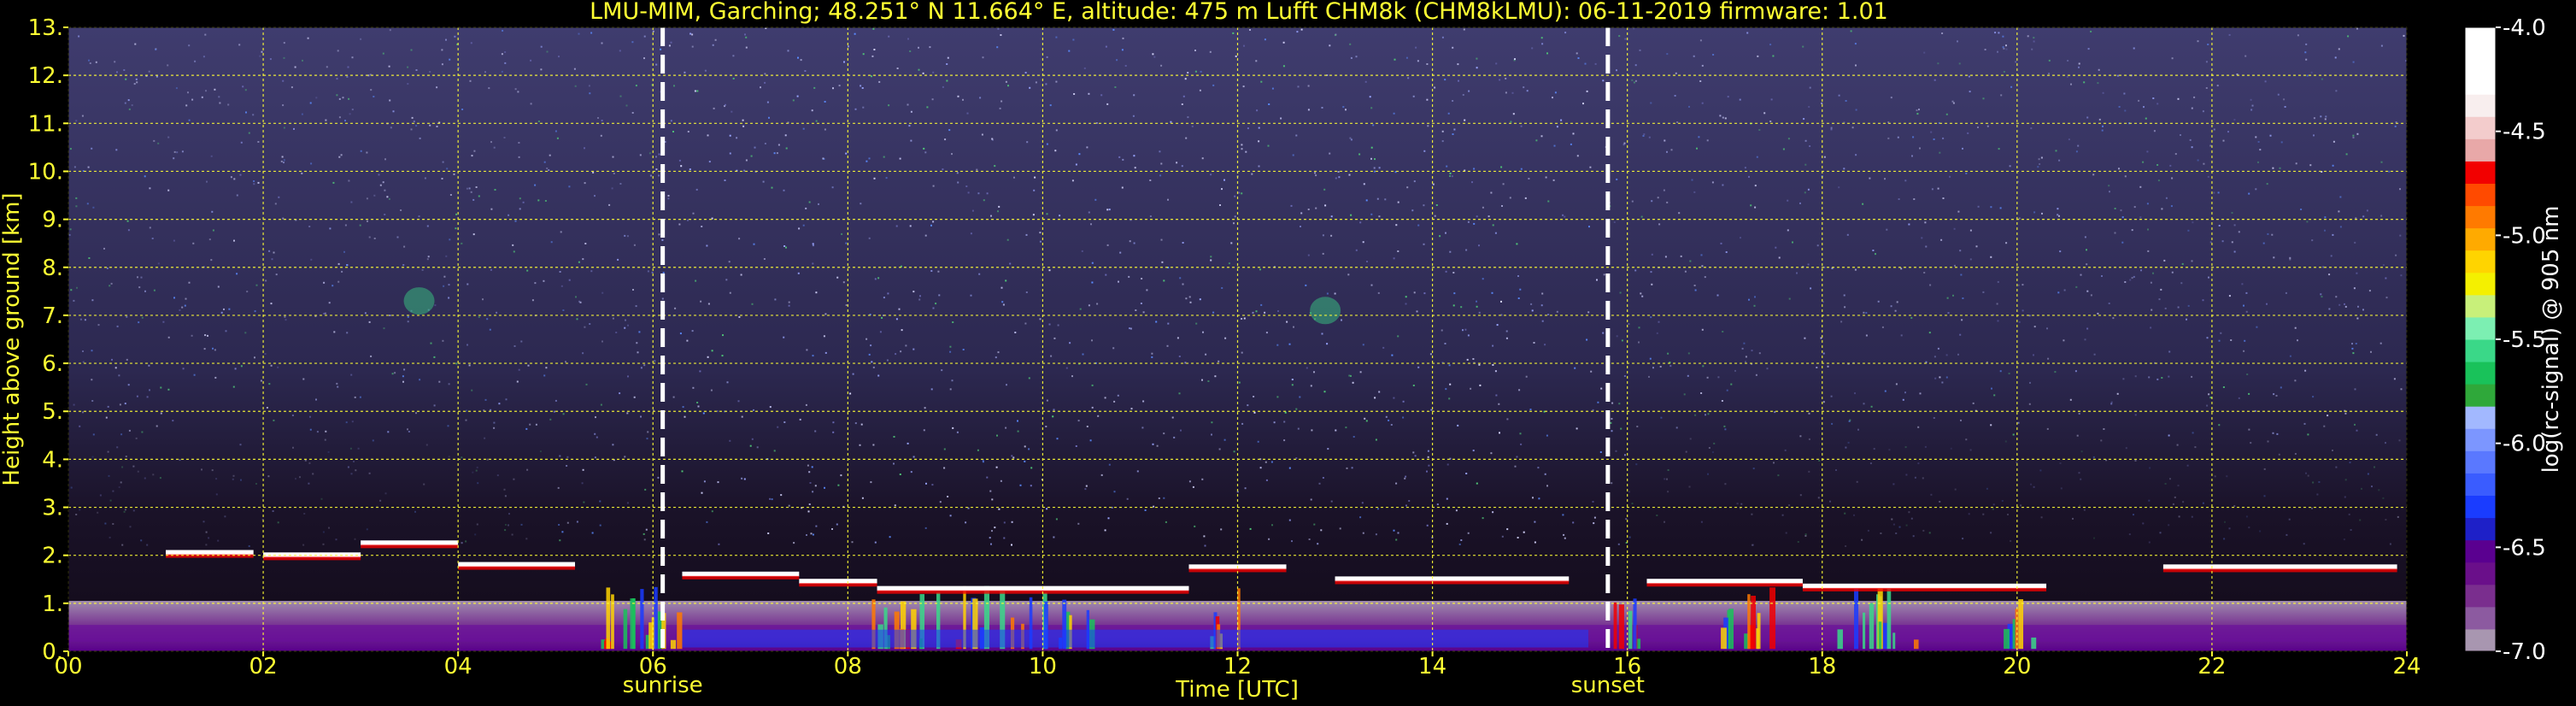 This screenshot has height=706, width=2576. What do you see at coordinates (2480, 195) in the screenshot?
I see `colorbar-segment` at bounding box center [2480, 195].